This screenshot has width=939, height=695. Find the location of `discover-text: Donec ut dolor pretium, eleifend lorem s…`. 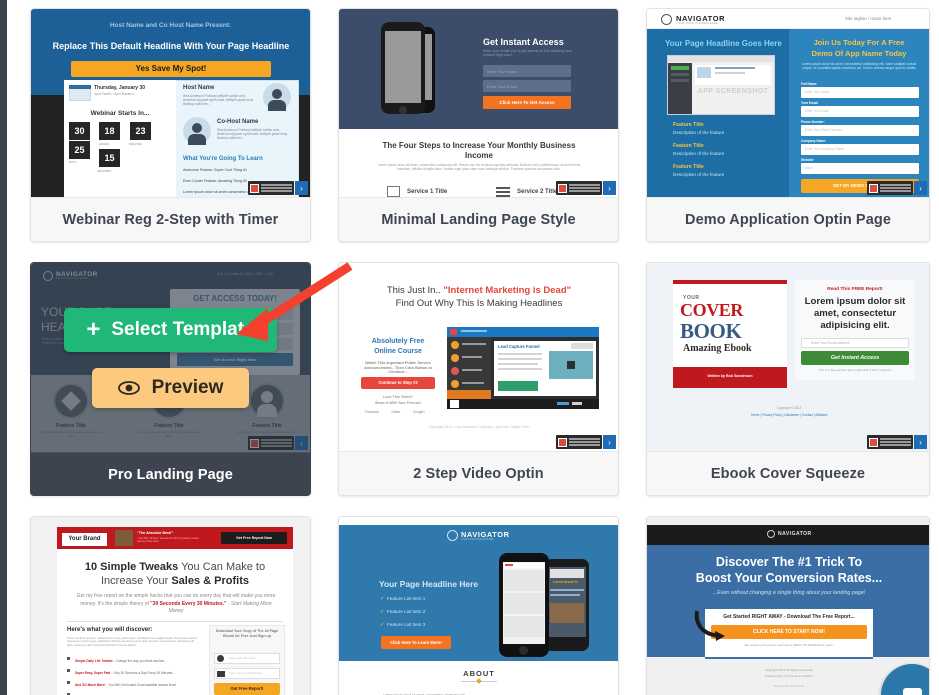

discover-text: Donec ut dolor pretium, eleifend lorem s… is located at coordinates (132, 641).